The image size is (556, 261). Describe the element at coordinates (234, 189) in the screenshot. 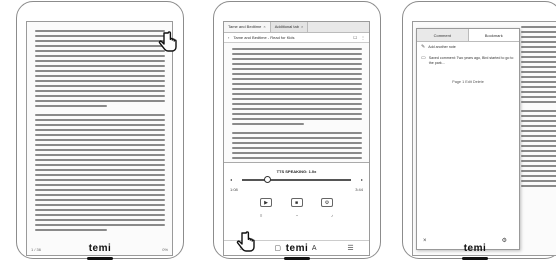

I see `time-elapsed: 1:08` at that location.